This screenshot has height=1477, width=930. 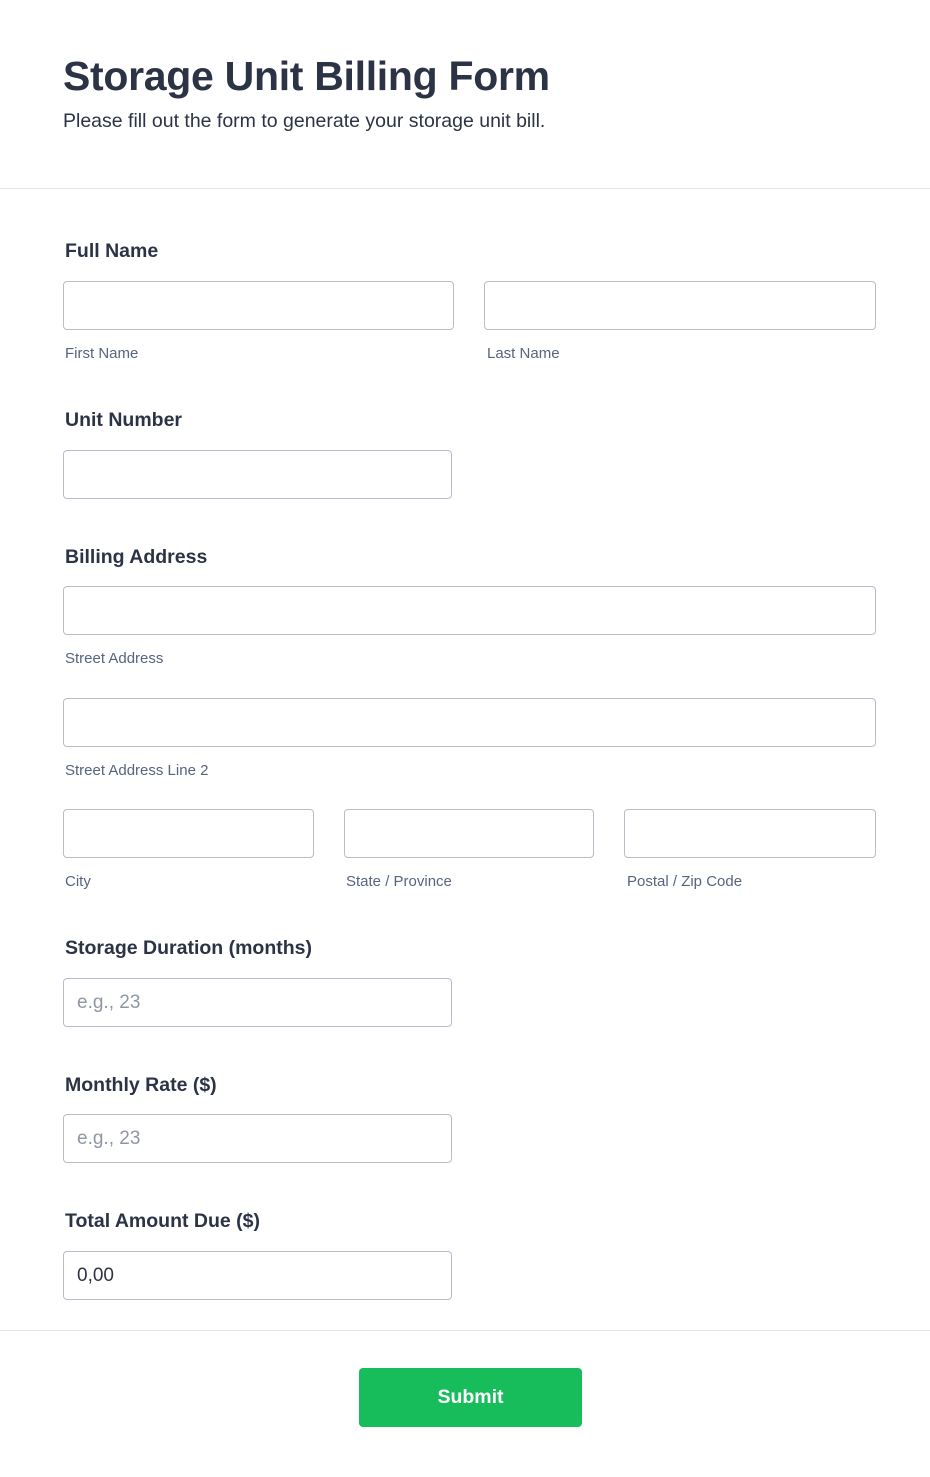 I want to click on city-sublabel: City, so click(x=78, y=881).